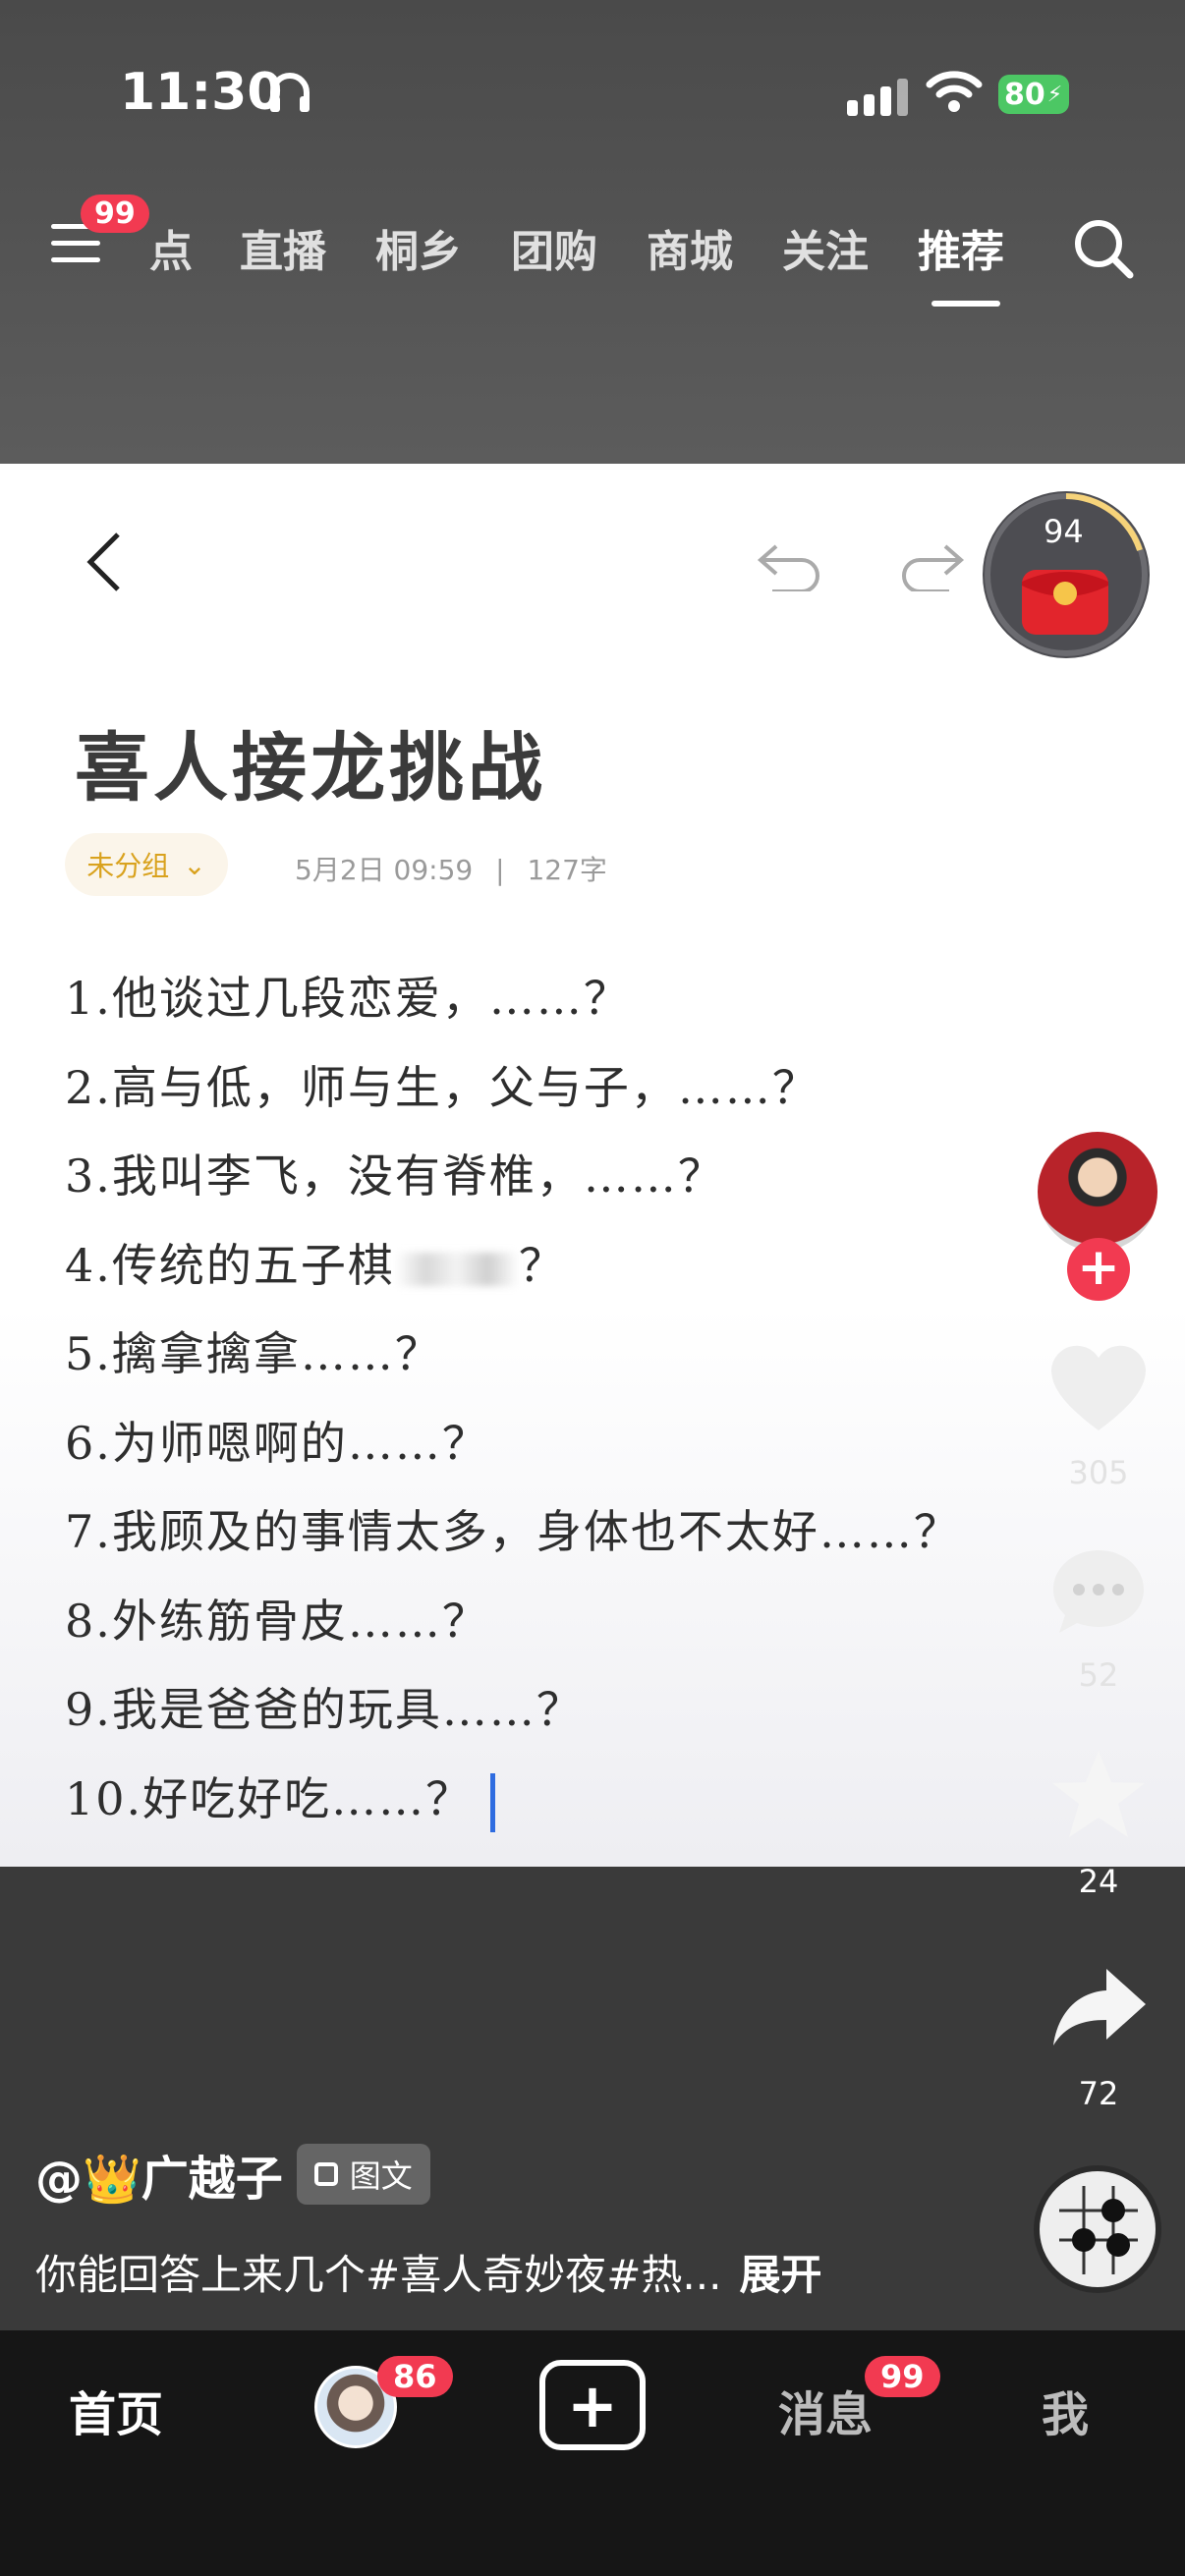 The image size is (1185, 2576). I want to click on tab-group-buy: 团购, so click(579, 247).